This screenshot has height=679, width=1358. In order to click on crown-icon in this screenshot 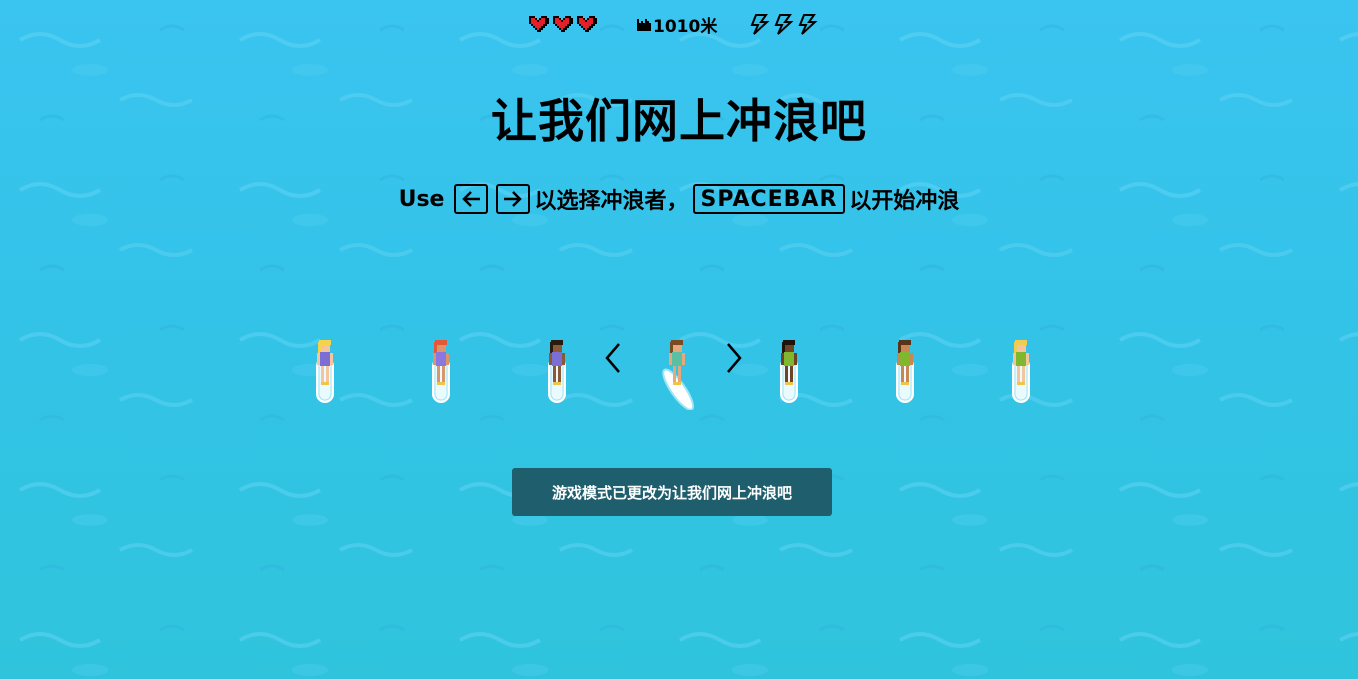, I will do `click(644, 24)`.